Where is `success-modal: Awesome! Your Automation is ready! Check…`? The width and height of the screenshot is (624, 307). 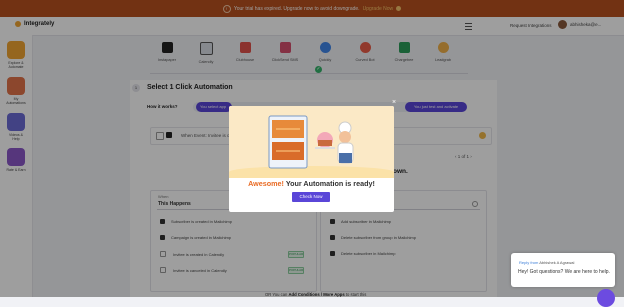 success-modal: Awesome! Your Automation is ready! Check… is located at coordinates (311, 159).